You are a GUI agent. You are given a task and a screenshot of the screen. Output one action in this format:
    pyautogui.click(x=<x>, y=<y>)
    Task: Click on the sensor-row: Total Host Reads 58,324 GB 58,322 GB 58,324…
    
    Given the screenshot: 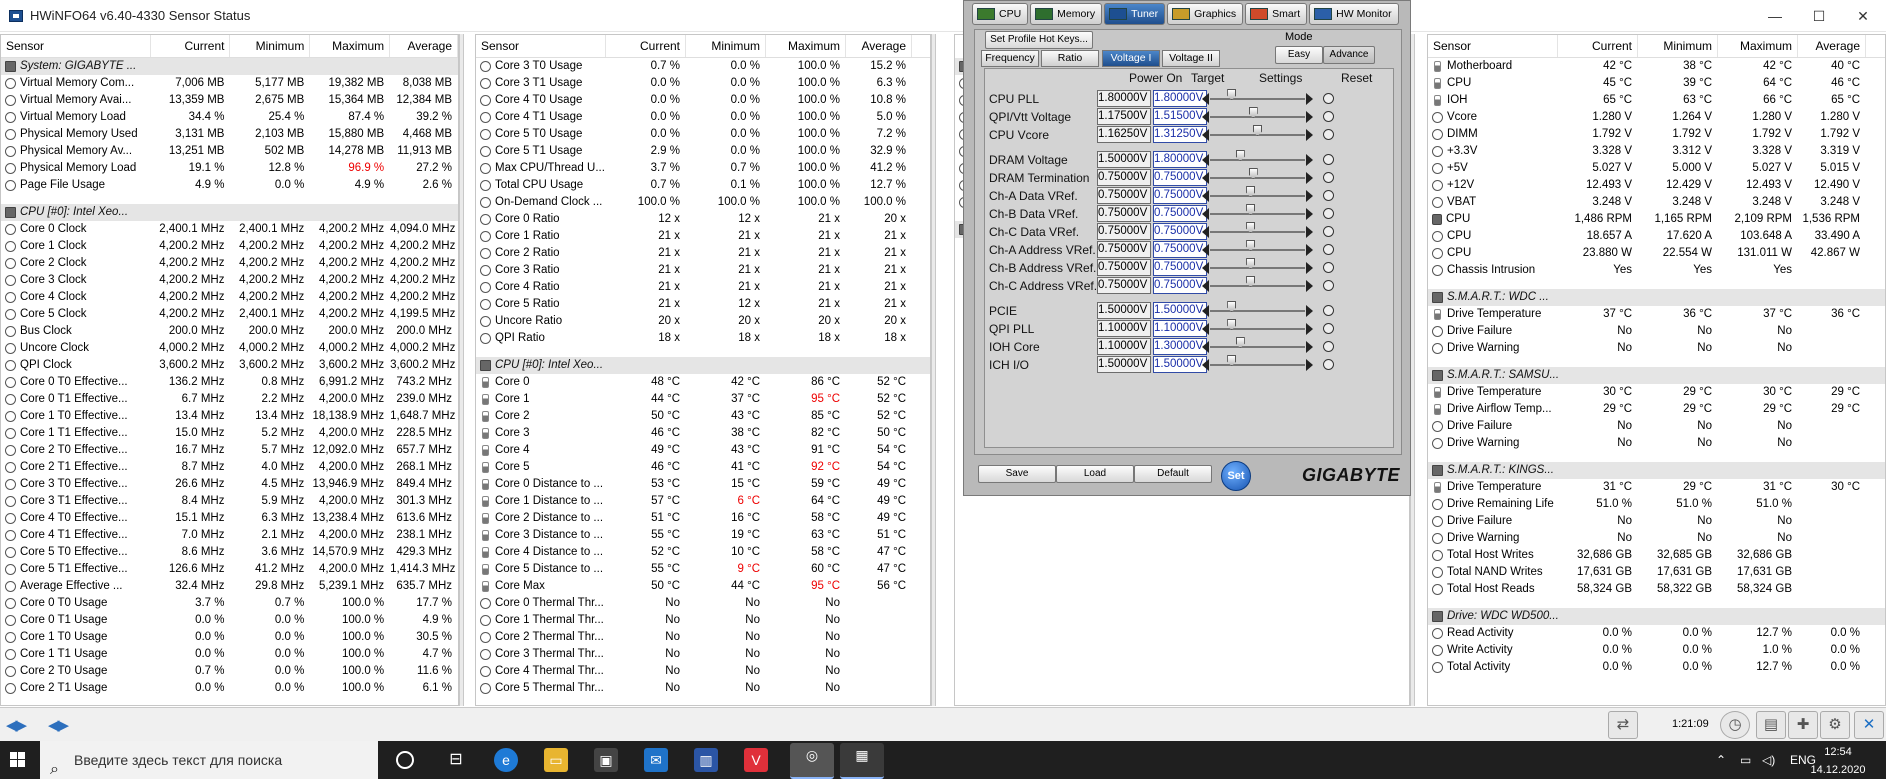 What is the action you would take?
    pyautogui.click(x=1656, y=589)
    